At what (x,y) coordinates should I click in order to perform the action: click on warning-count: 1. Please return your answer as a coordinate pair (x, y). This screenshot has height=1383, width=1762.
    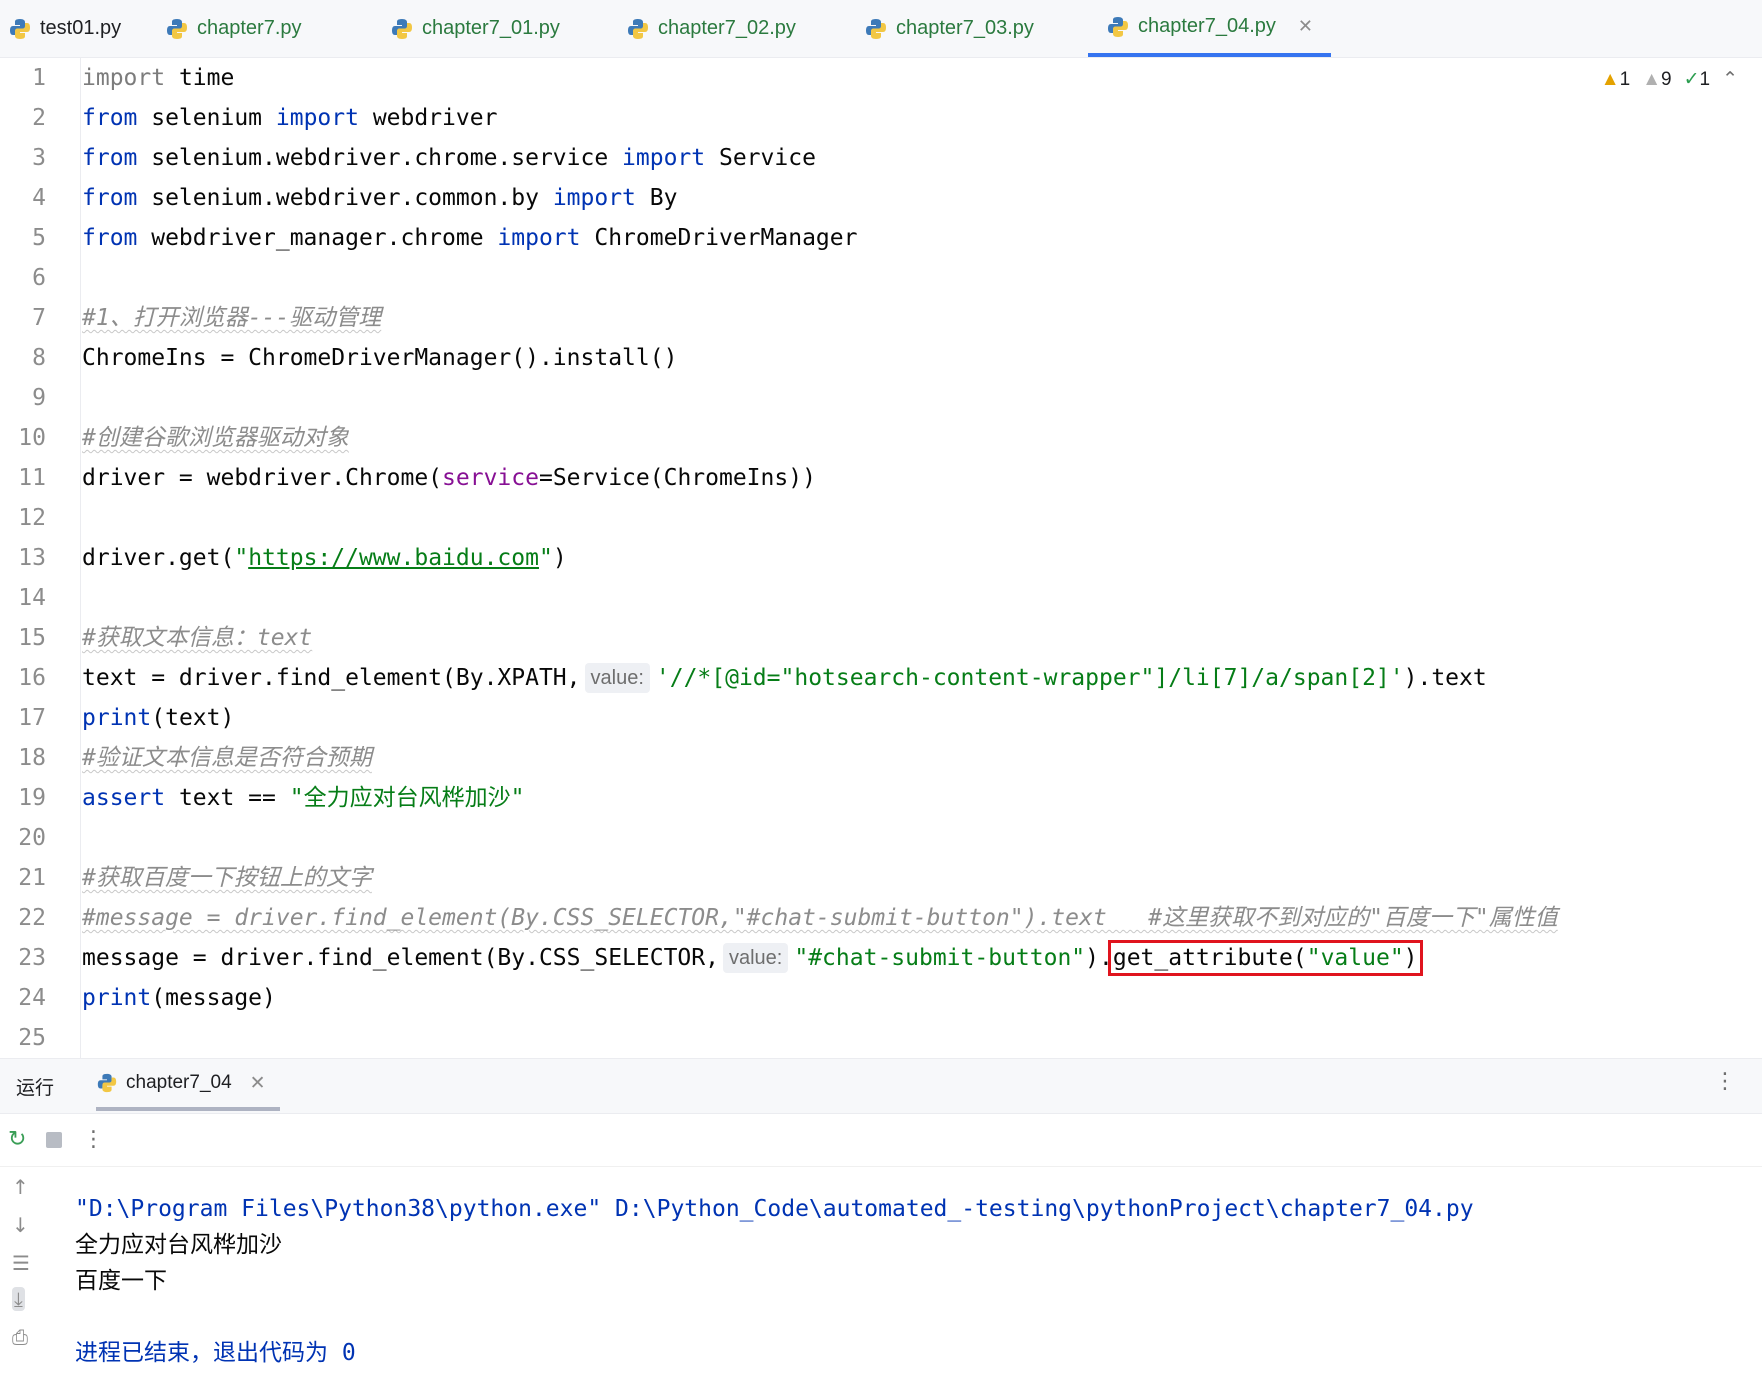
    Looking at the image, I should click on (1625, 79).